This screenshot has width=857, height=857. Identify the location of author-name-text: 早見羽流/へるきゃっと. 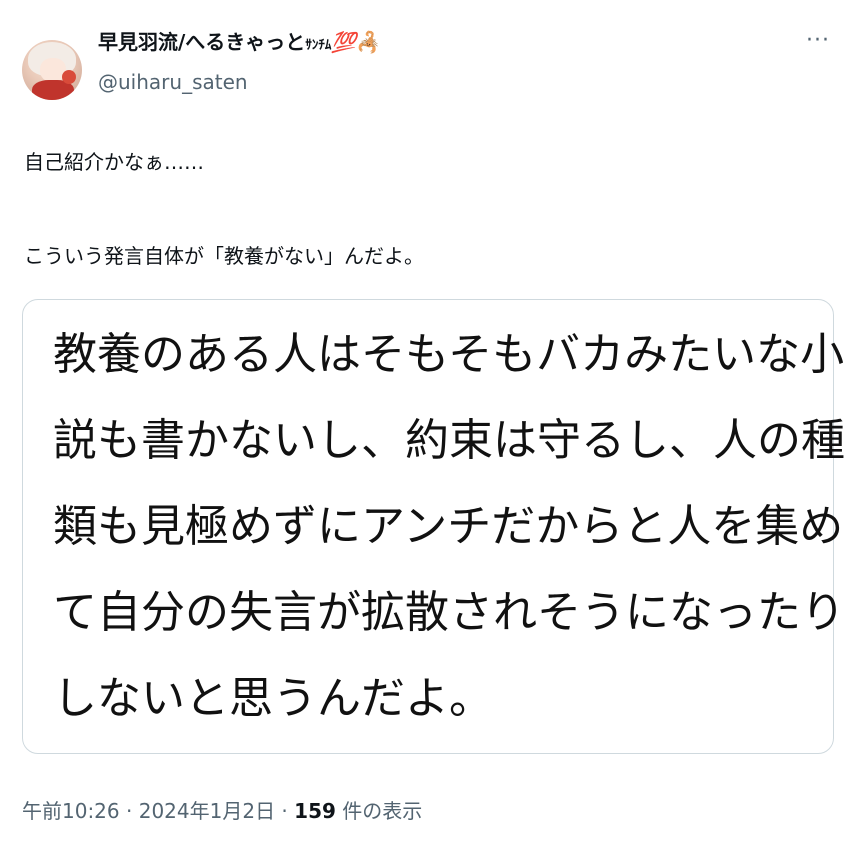
(202, 42).